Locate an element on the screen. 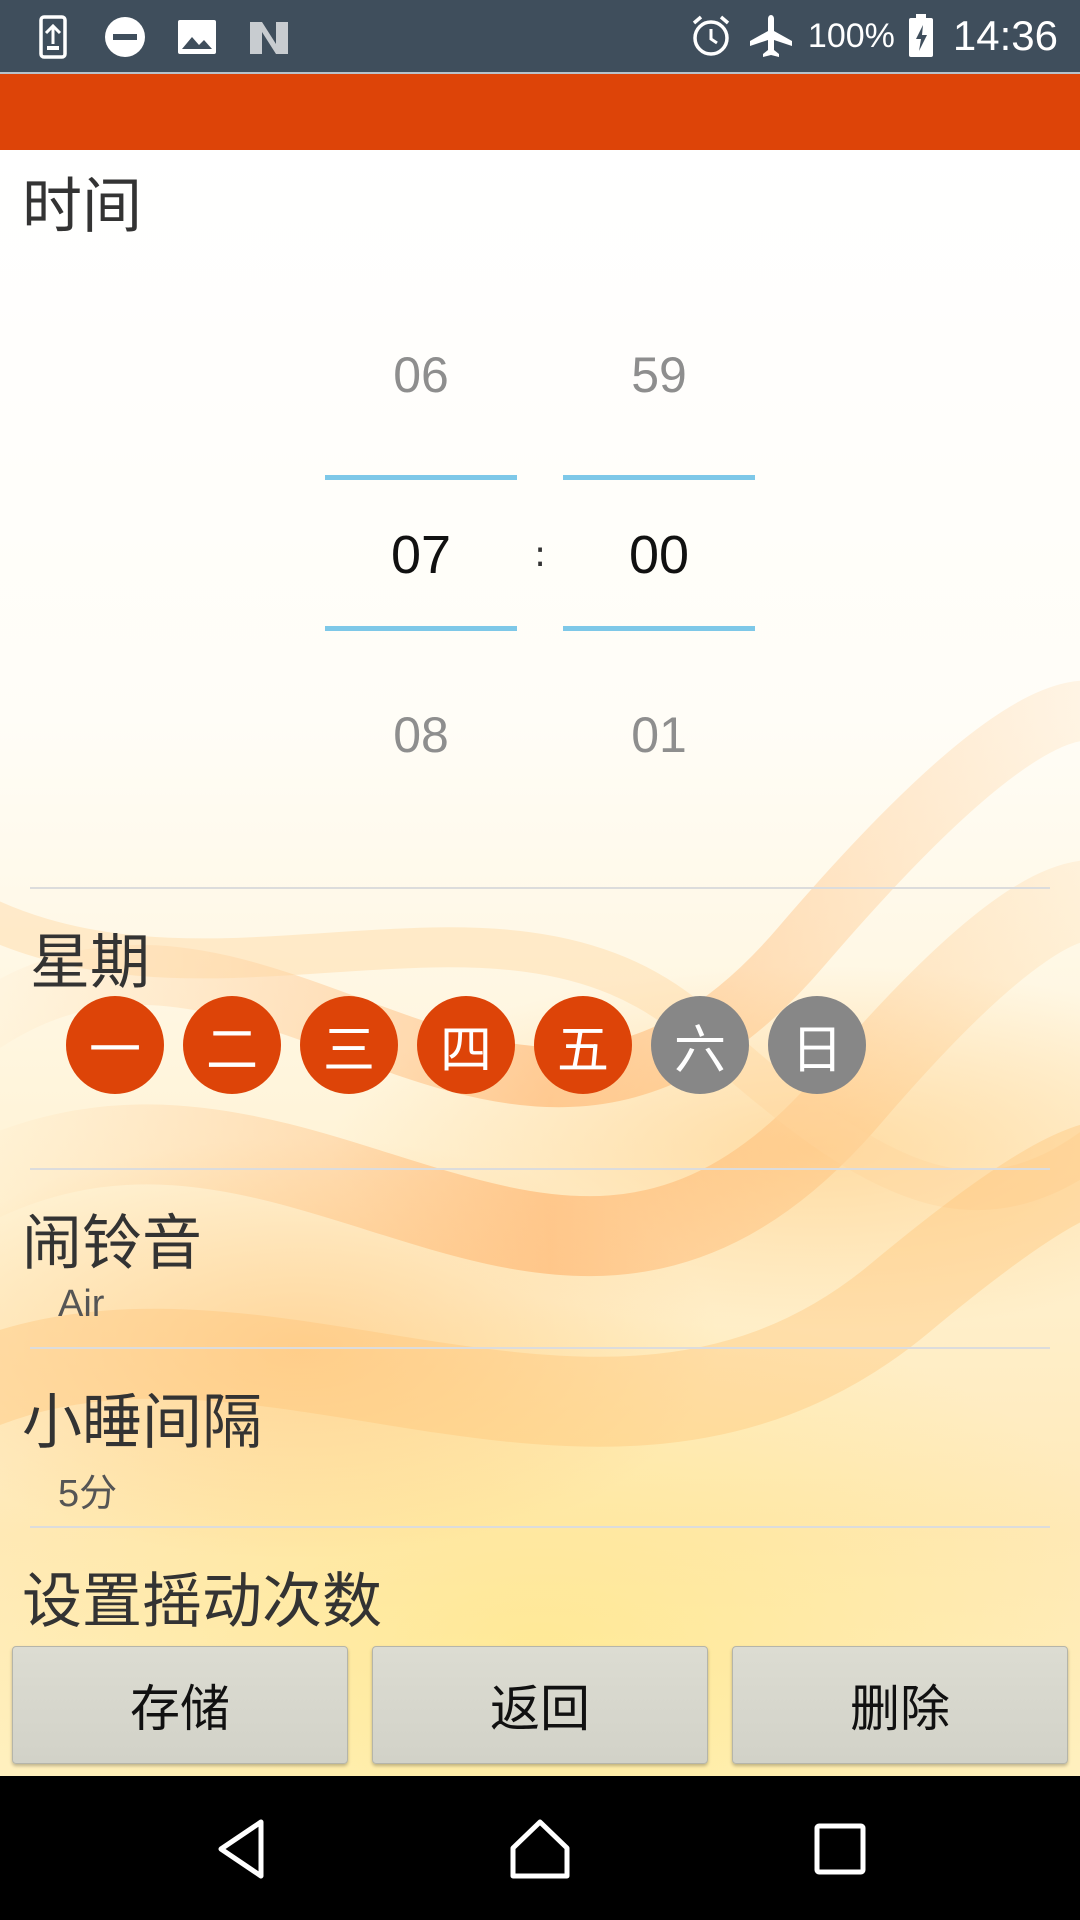  shake-count-setting: 设置摇动次数 is located at coordinates (202, 1596).